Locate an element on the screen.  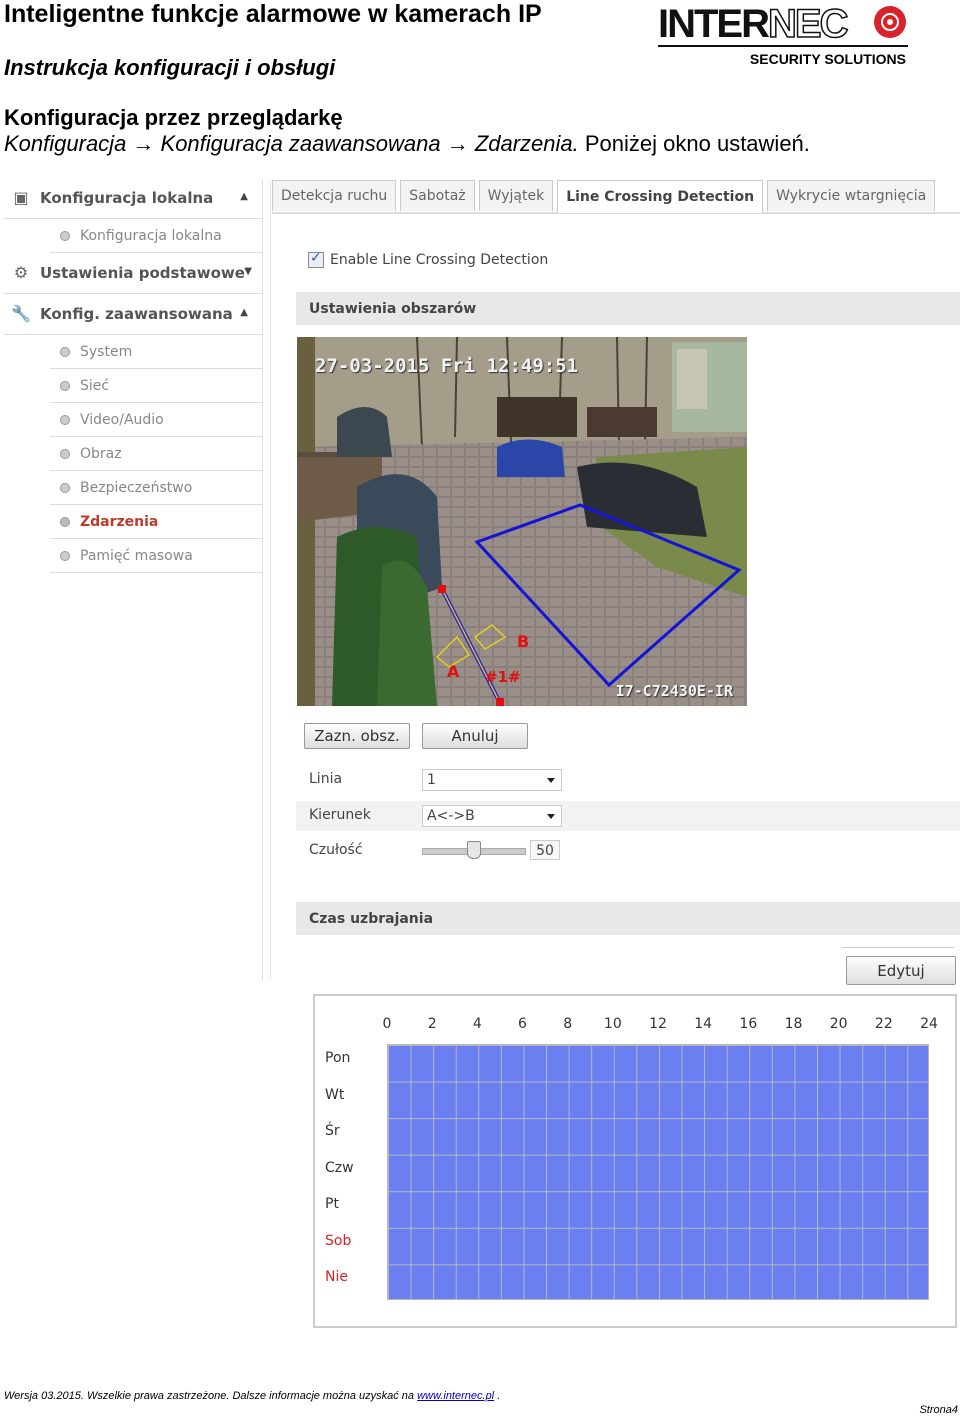
sensitivity-value: 50 is located at coordinates (545, 850).